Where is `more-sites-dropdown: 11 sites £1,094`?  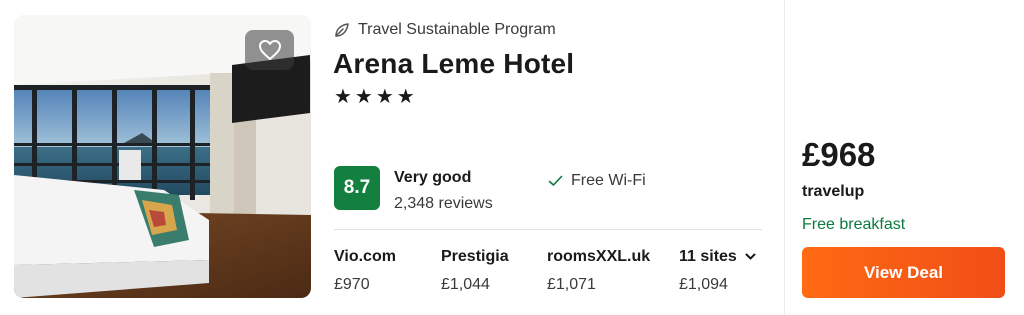 more-sites-dropdown: 11 sites £1,094 is located at coordinates (717, 271).